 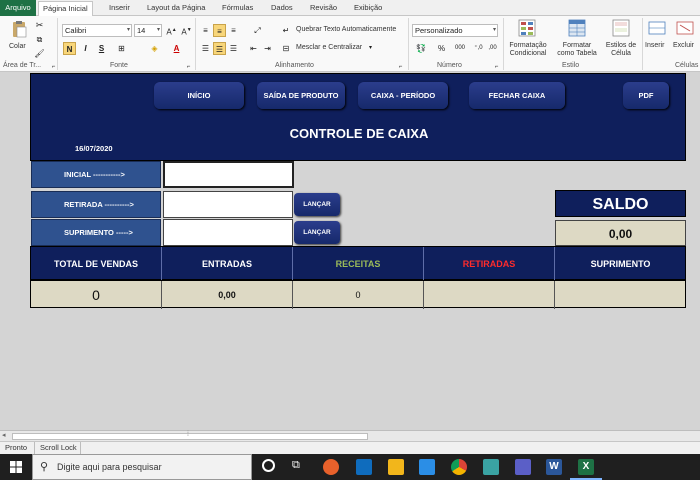 I want to click on italic-button: I, so click(x=85, y=48).